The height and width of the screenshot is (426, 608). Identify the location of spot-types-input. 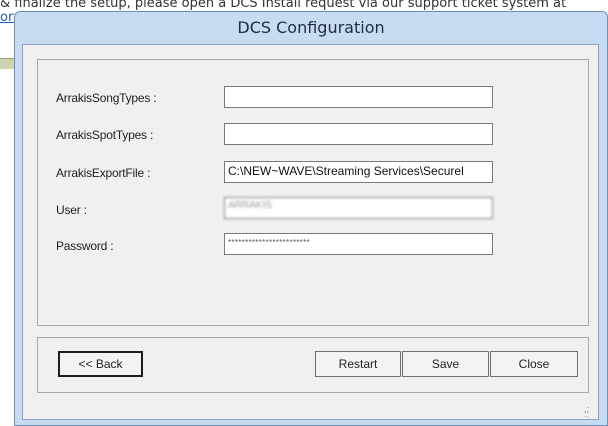
(358, 134).